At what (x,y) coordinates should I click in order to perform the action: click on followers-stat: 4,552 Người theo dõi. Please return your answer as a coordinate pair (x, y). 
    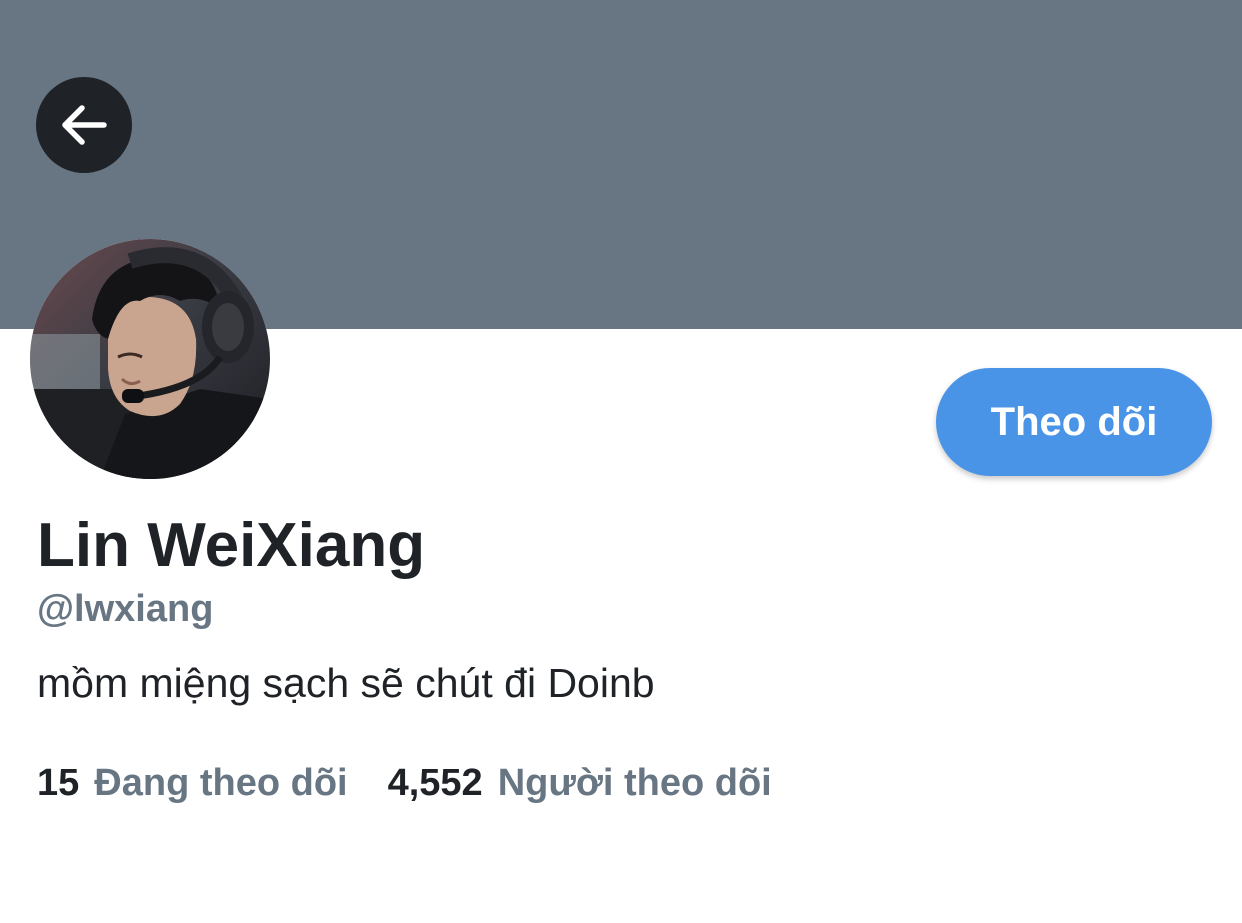
    Looking at the image, I should click on (580, 783).